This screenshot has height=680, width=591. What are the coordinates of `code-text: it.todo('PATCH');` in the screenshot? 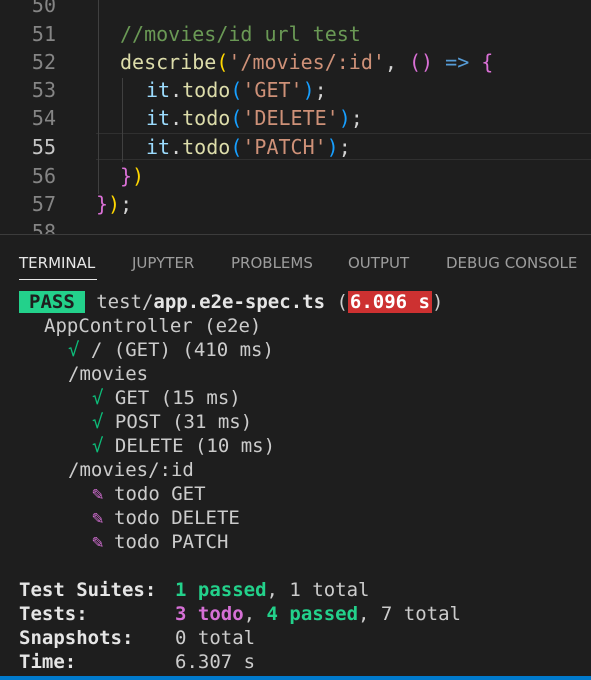 It's located at (248, 147).